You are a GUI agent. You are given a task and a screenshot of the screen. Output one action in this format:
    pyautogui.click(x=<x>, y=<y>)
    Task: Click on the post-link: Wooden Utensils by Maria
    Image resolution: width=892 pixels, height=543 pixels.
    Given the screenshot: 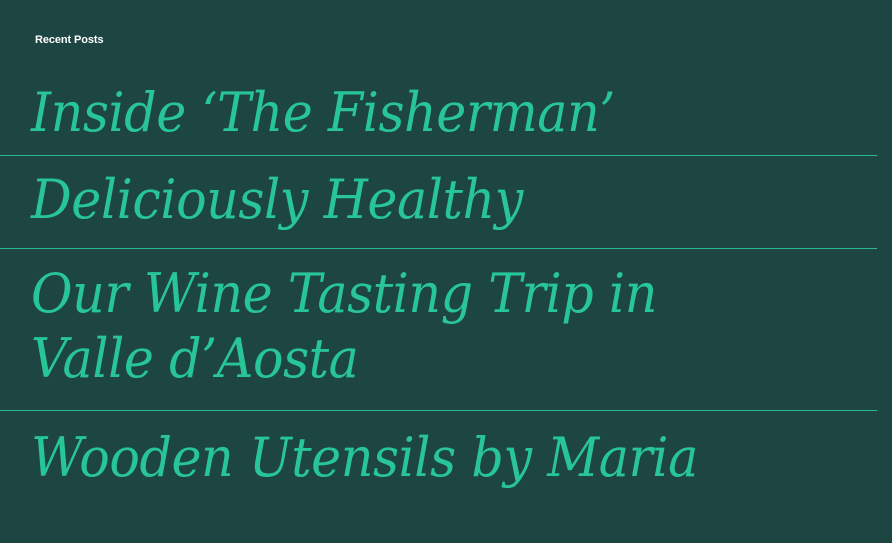 What is the action you would take?
    pyautogui.click(x=412, y=458)
    